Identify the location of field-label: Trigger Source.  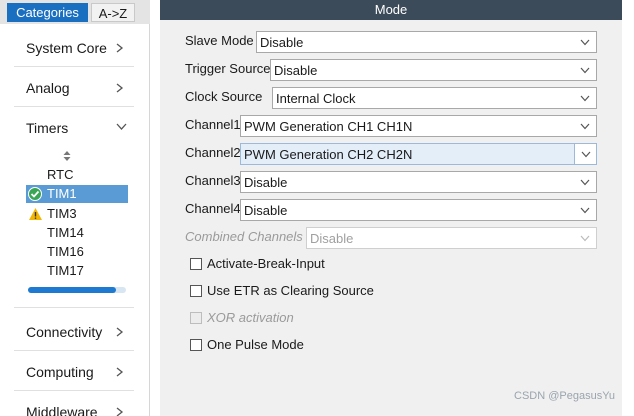
(228, 68).